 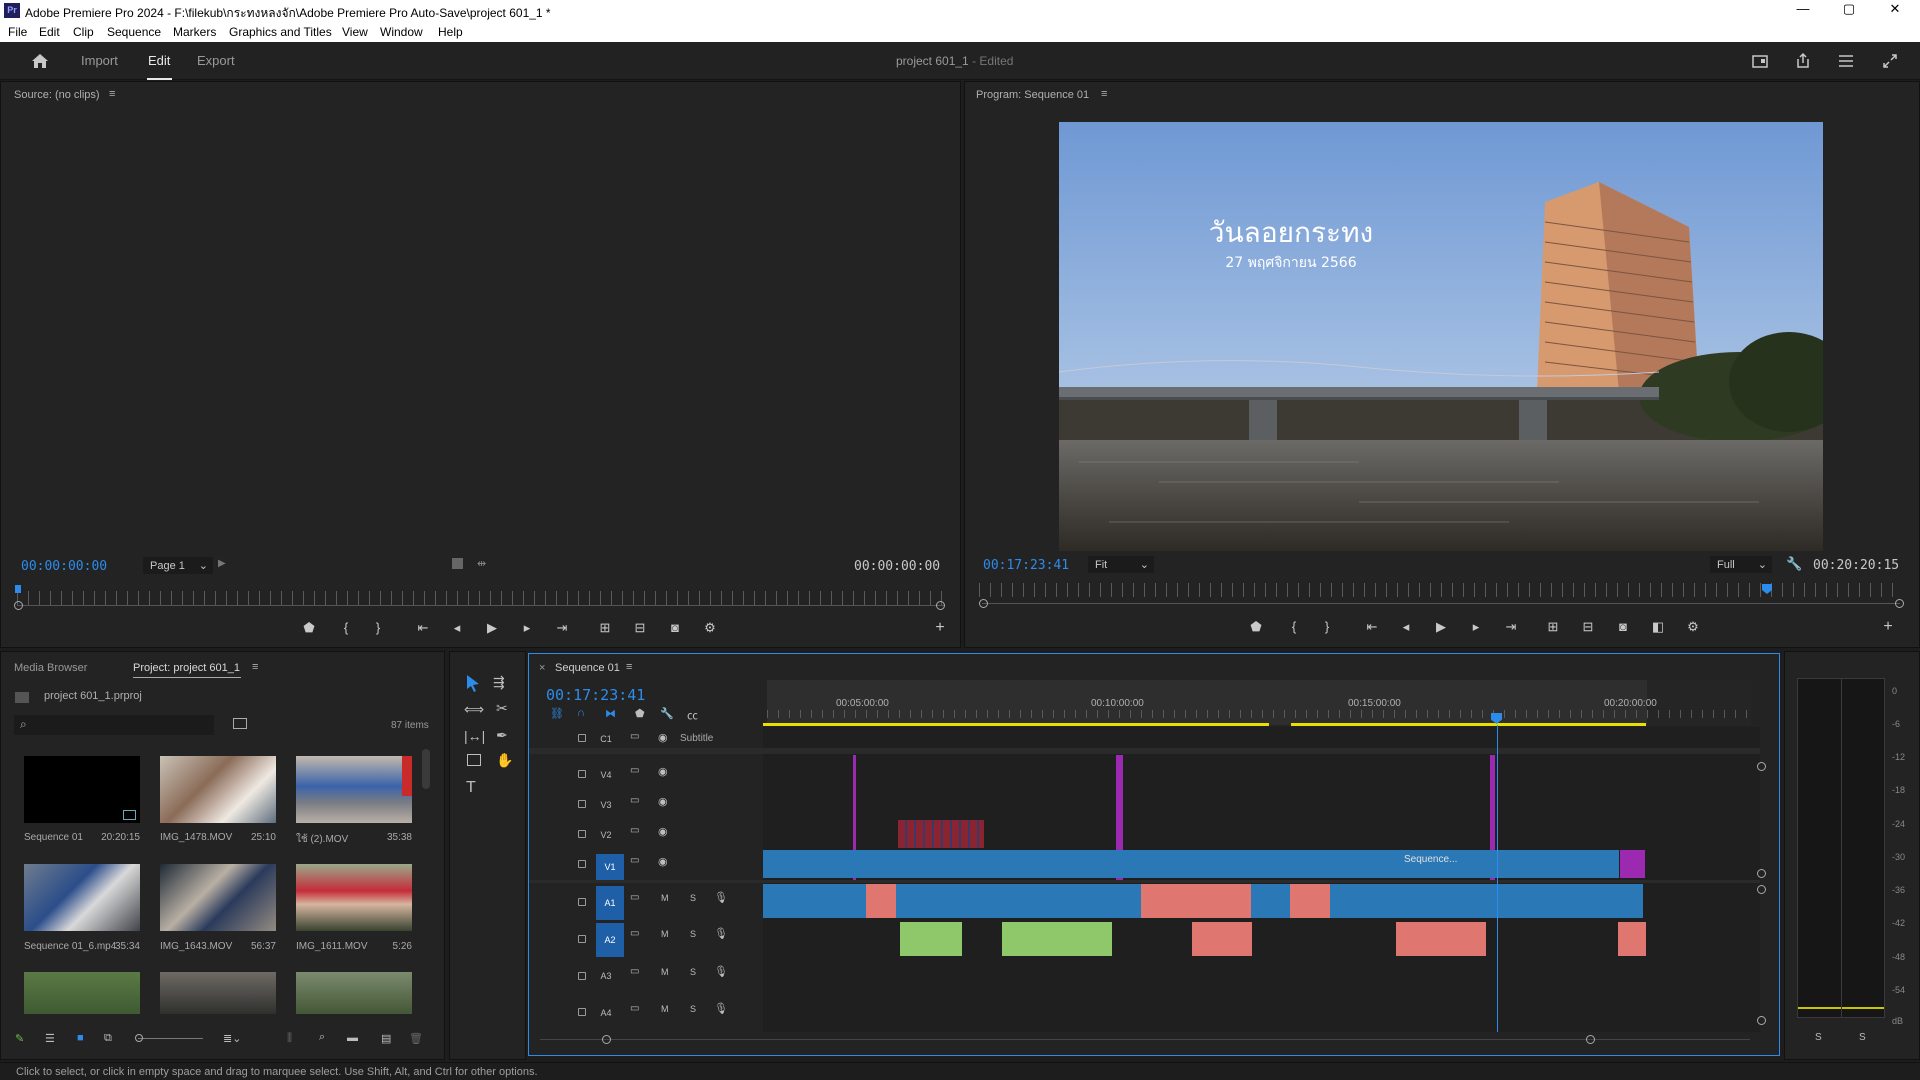 I want to click on menu-markers: Markers, so click(x=194, y=32).